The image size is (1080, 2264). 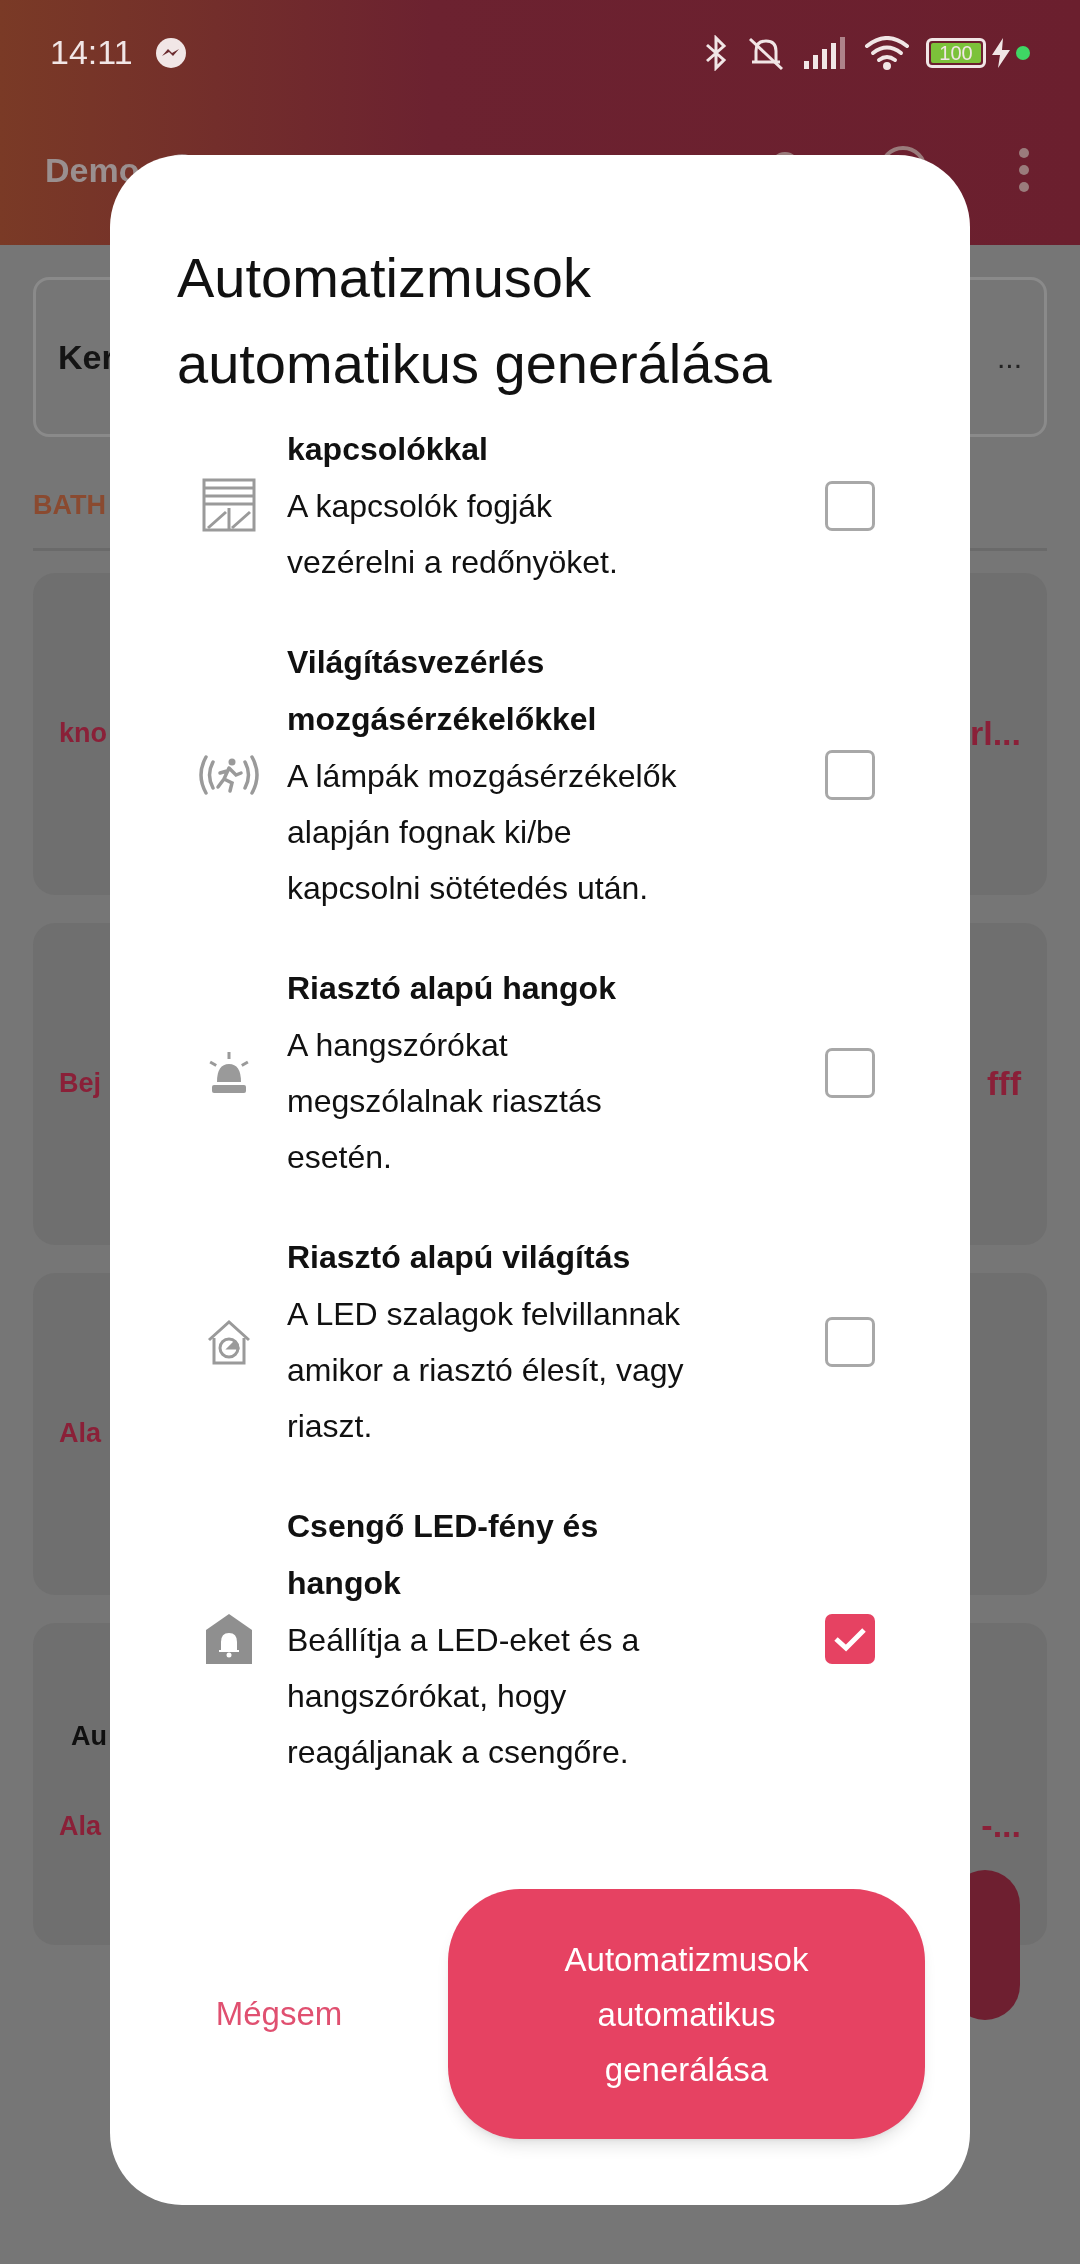 I want to click on card-heading: Au, so click(x=88, y=1736).